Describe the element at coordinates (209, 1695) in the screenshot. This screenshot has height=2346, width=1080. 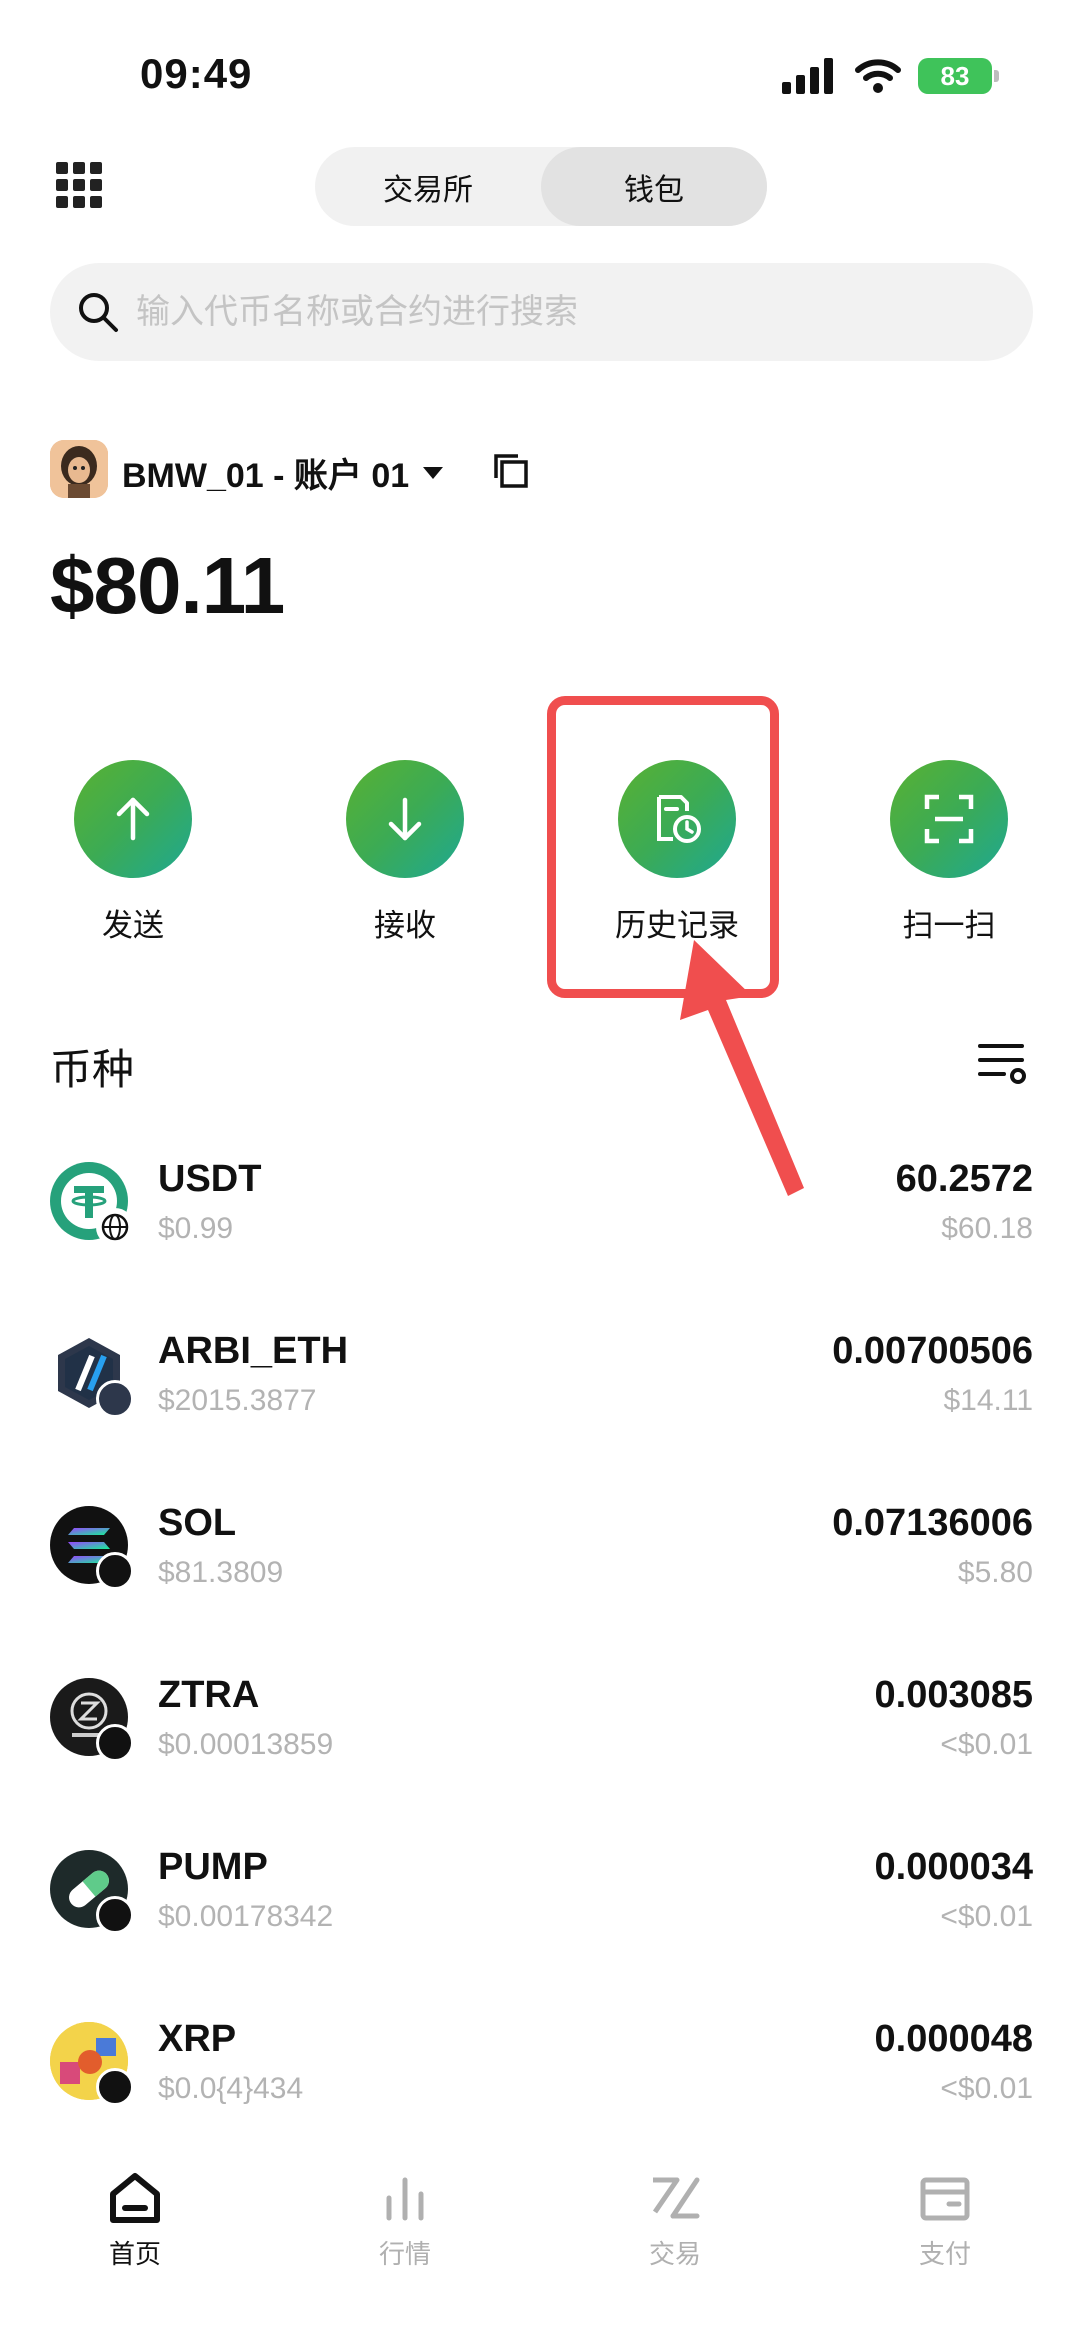
I see `token-name: ZTRA` at that location.